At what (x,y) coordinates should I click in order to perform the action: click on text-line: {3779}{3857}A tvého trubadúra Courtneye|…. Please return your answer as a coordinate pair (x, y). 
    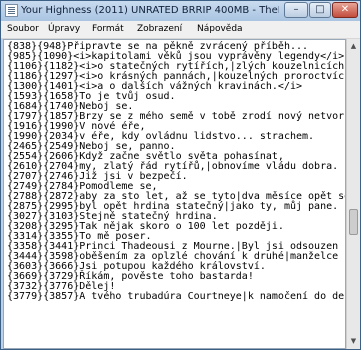
    Looking at the image, I should click on (176, 296).